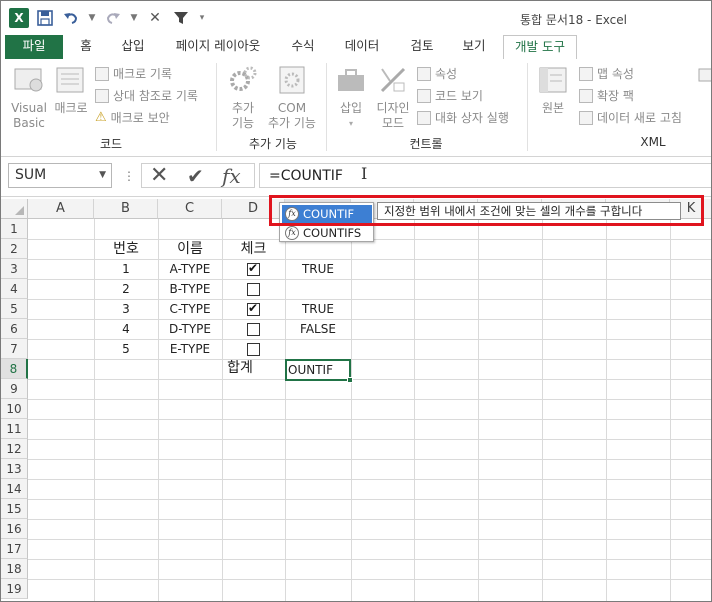  What do you see at coordinates (126, 289) in the screenshot?
I see `cell-number: 2` at bounding box center [126, 289].